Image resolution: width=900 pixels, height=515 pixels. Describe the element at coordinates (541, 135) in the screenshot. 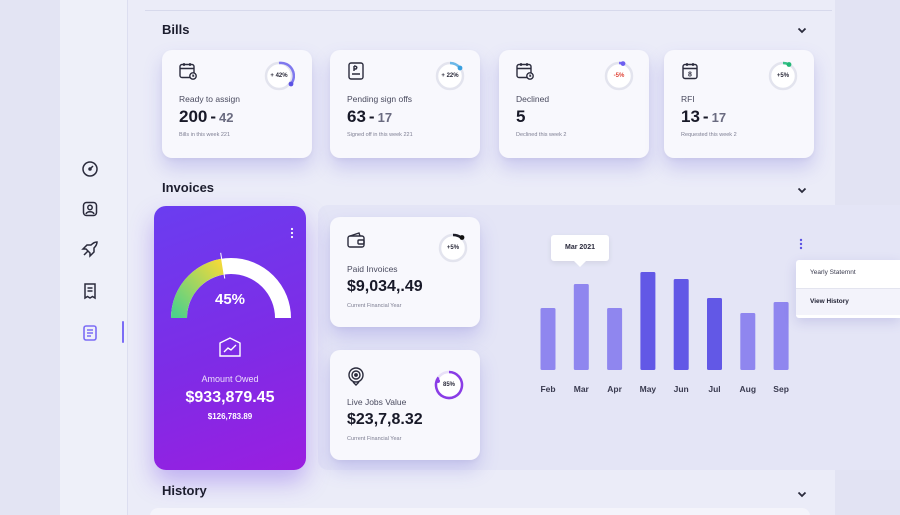

I see `card-note: Declined this week 2` at that location.